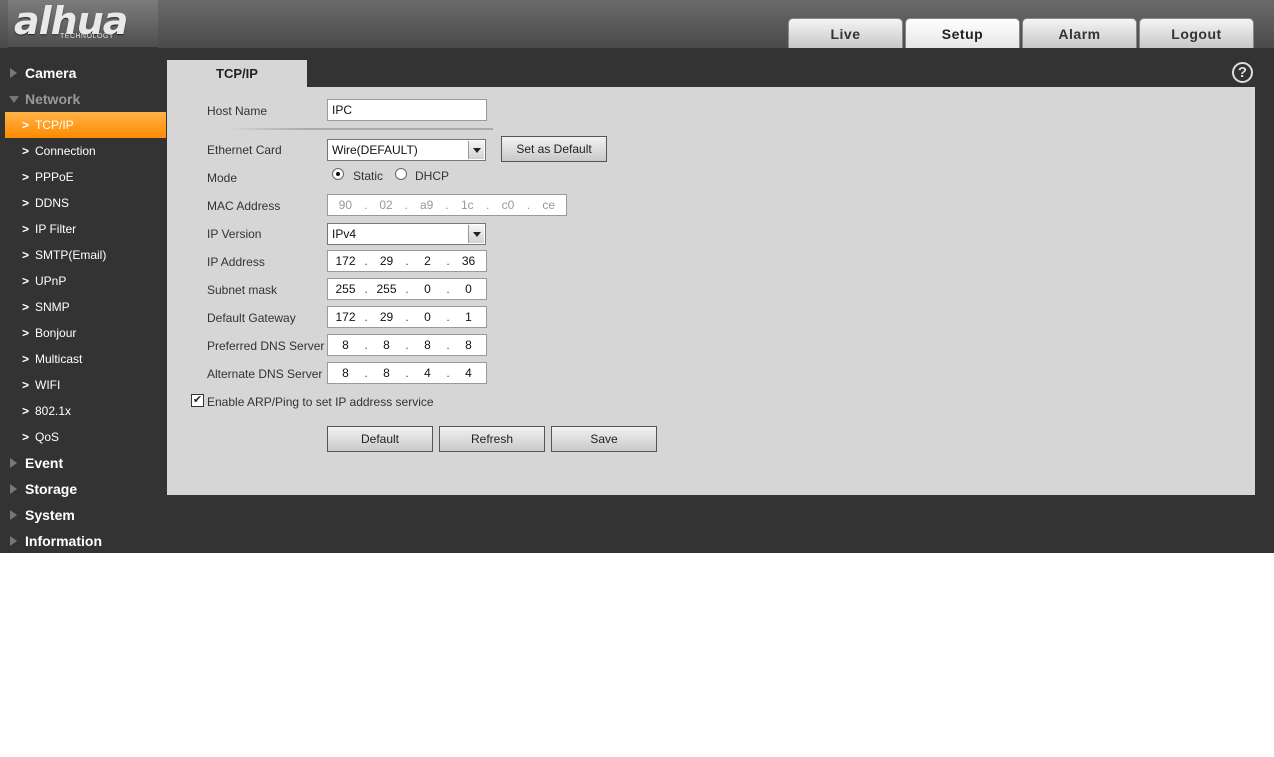  What do you see at coordinates (83, 281) in the screenshot?
I see `sidebar-item-upnp: > UPnP` at bounding box center [83, 281].